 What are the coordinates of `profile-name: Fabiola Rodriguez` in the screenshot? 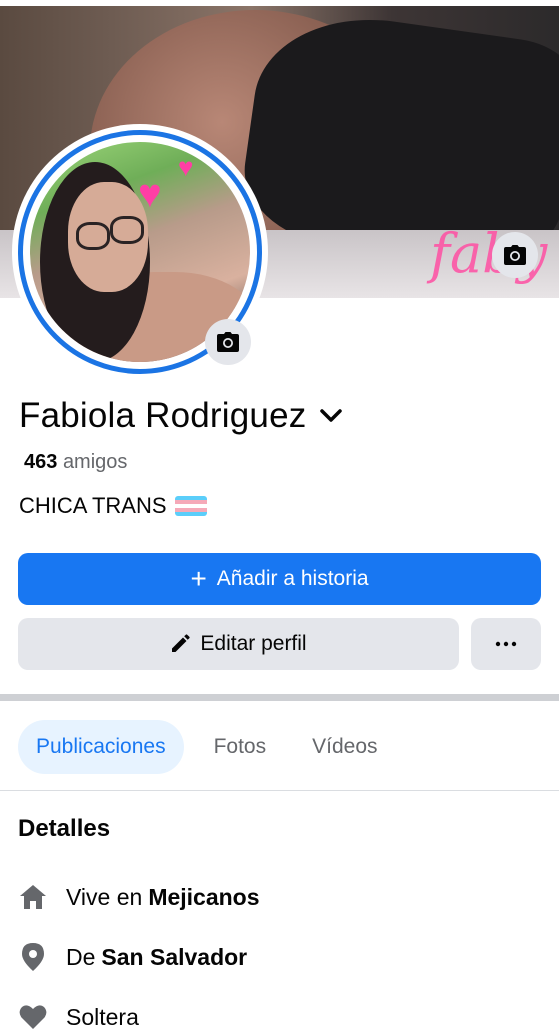 It's located at (163, 415).